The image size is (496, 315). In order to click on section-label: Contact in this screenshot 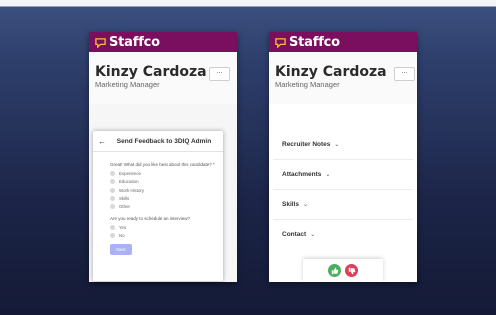, I will do `click(294, 234)`.